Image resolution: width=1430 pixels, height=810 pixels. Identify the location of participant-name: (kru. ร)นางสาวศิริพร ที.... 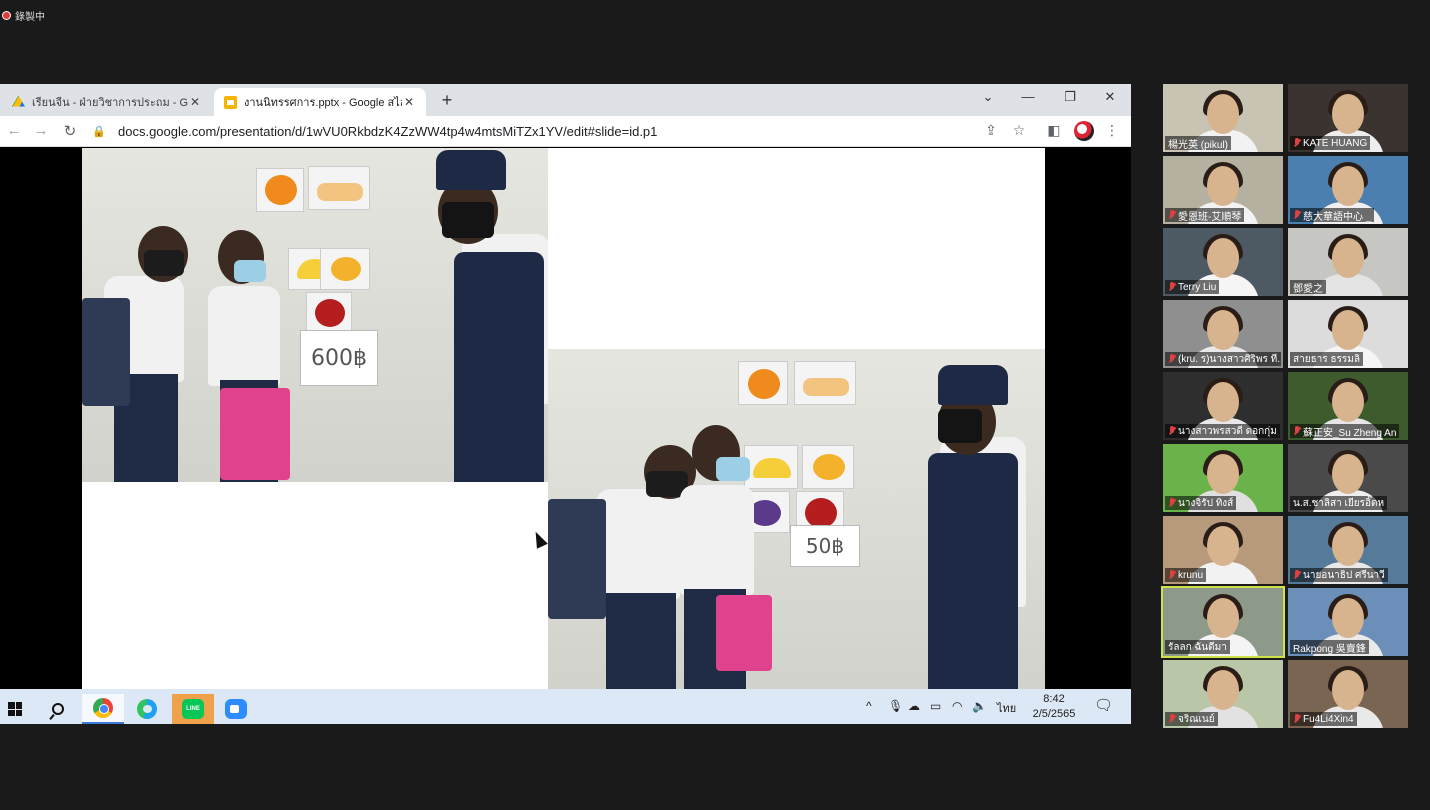
(1229, 359).